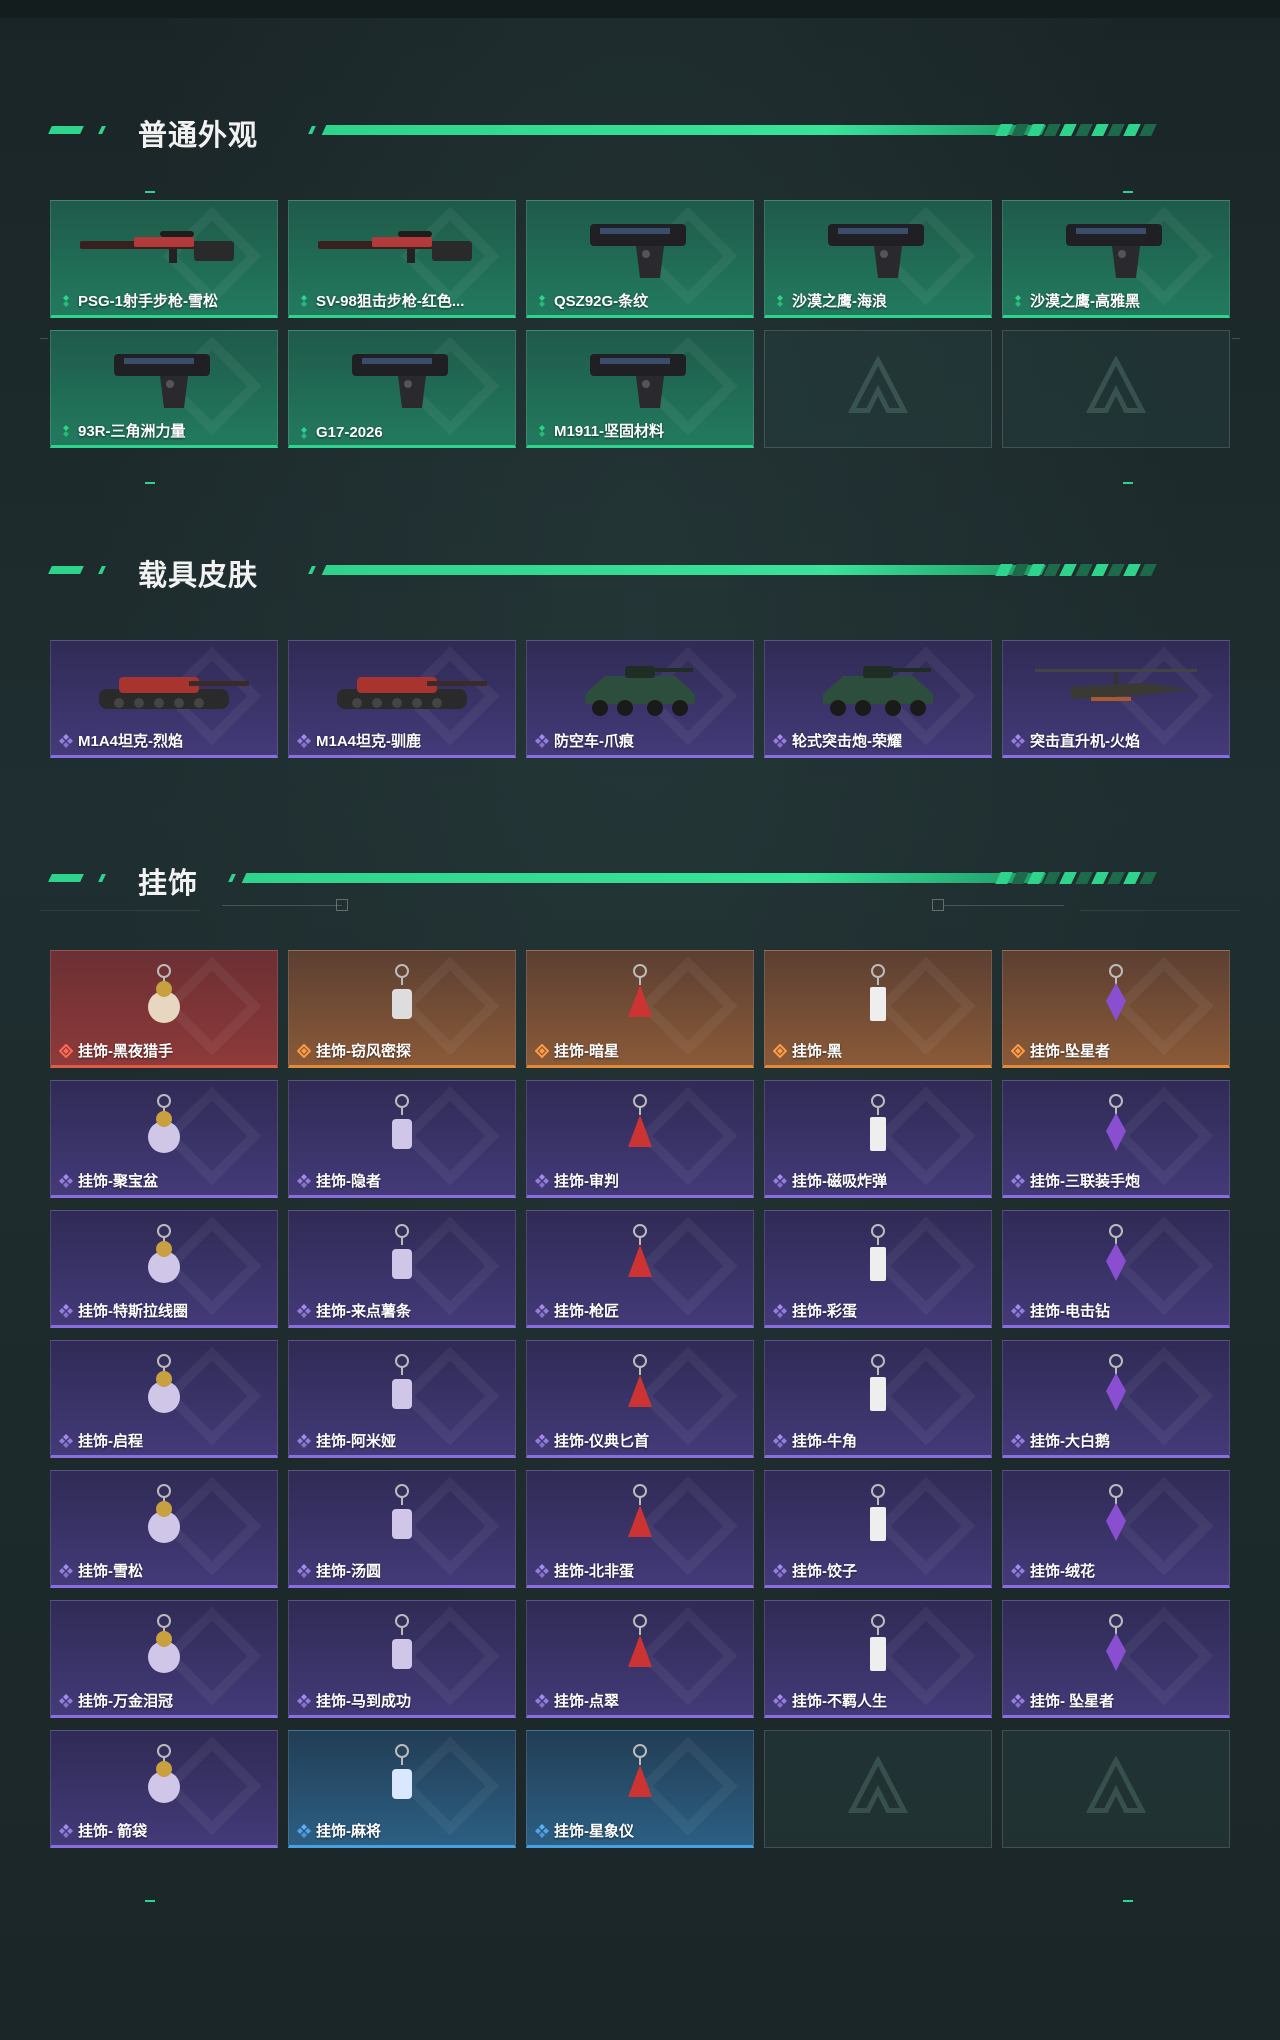 This screenshot has width=1280, height=2040. Describe the element at coordinates (164, 259) in the screenshot. I see `weapon-card: PSG-1射手步枪-雪松` at that location.